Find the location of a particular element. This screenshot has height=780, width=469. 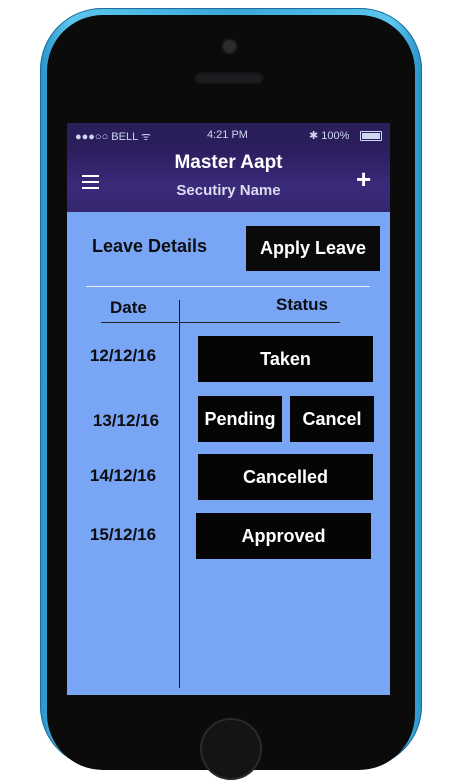

app-title: Master Aapt is located at coordinates (228, 162).